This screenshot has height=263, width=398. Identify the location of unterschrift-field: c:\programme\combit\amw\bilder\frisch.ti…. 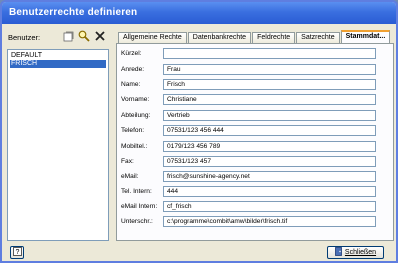
(269, 221).